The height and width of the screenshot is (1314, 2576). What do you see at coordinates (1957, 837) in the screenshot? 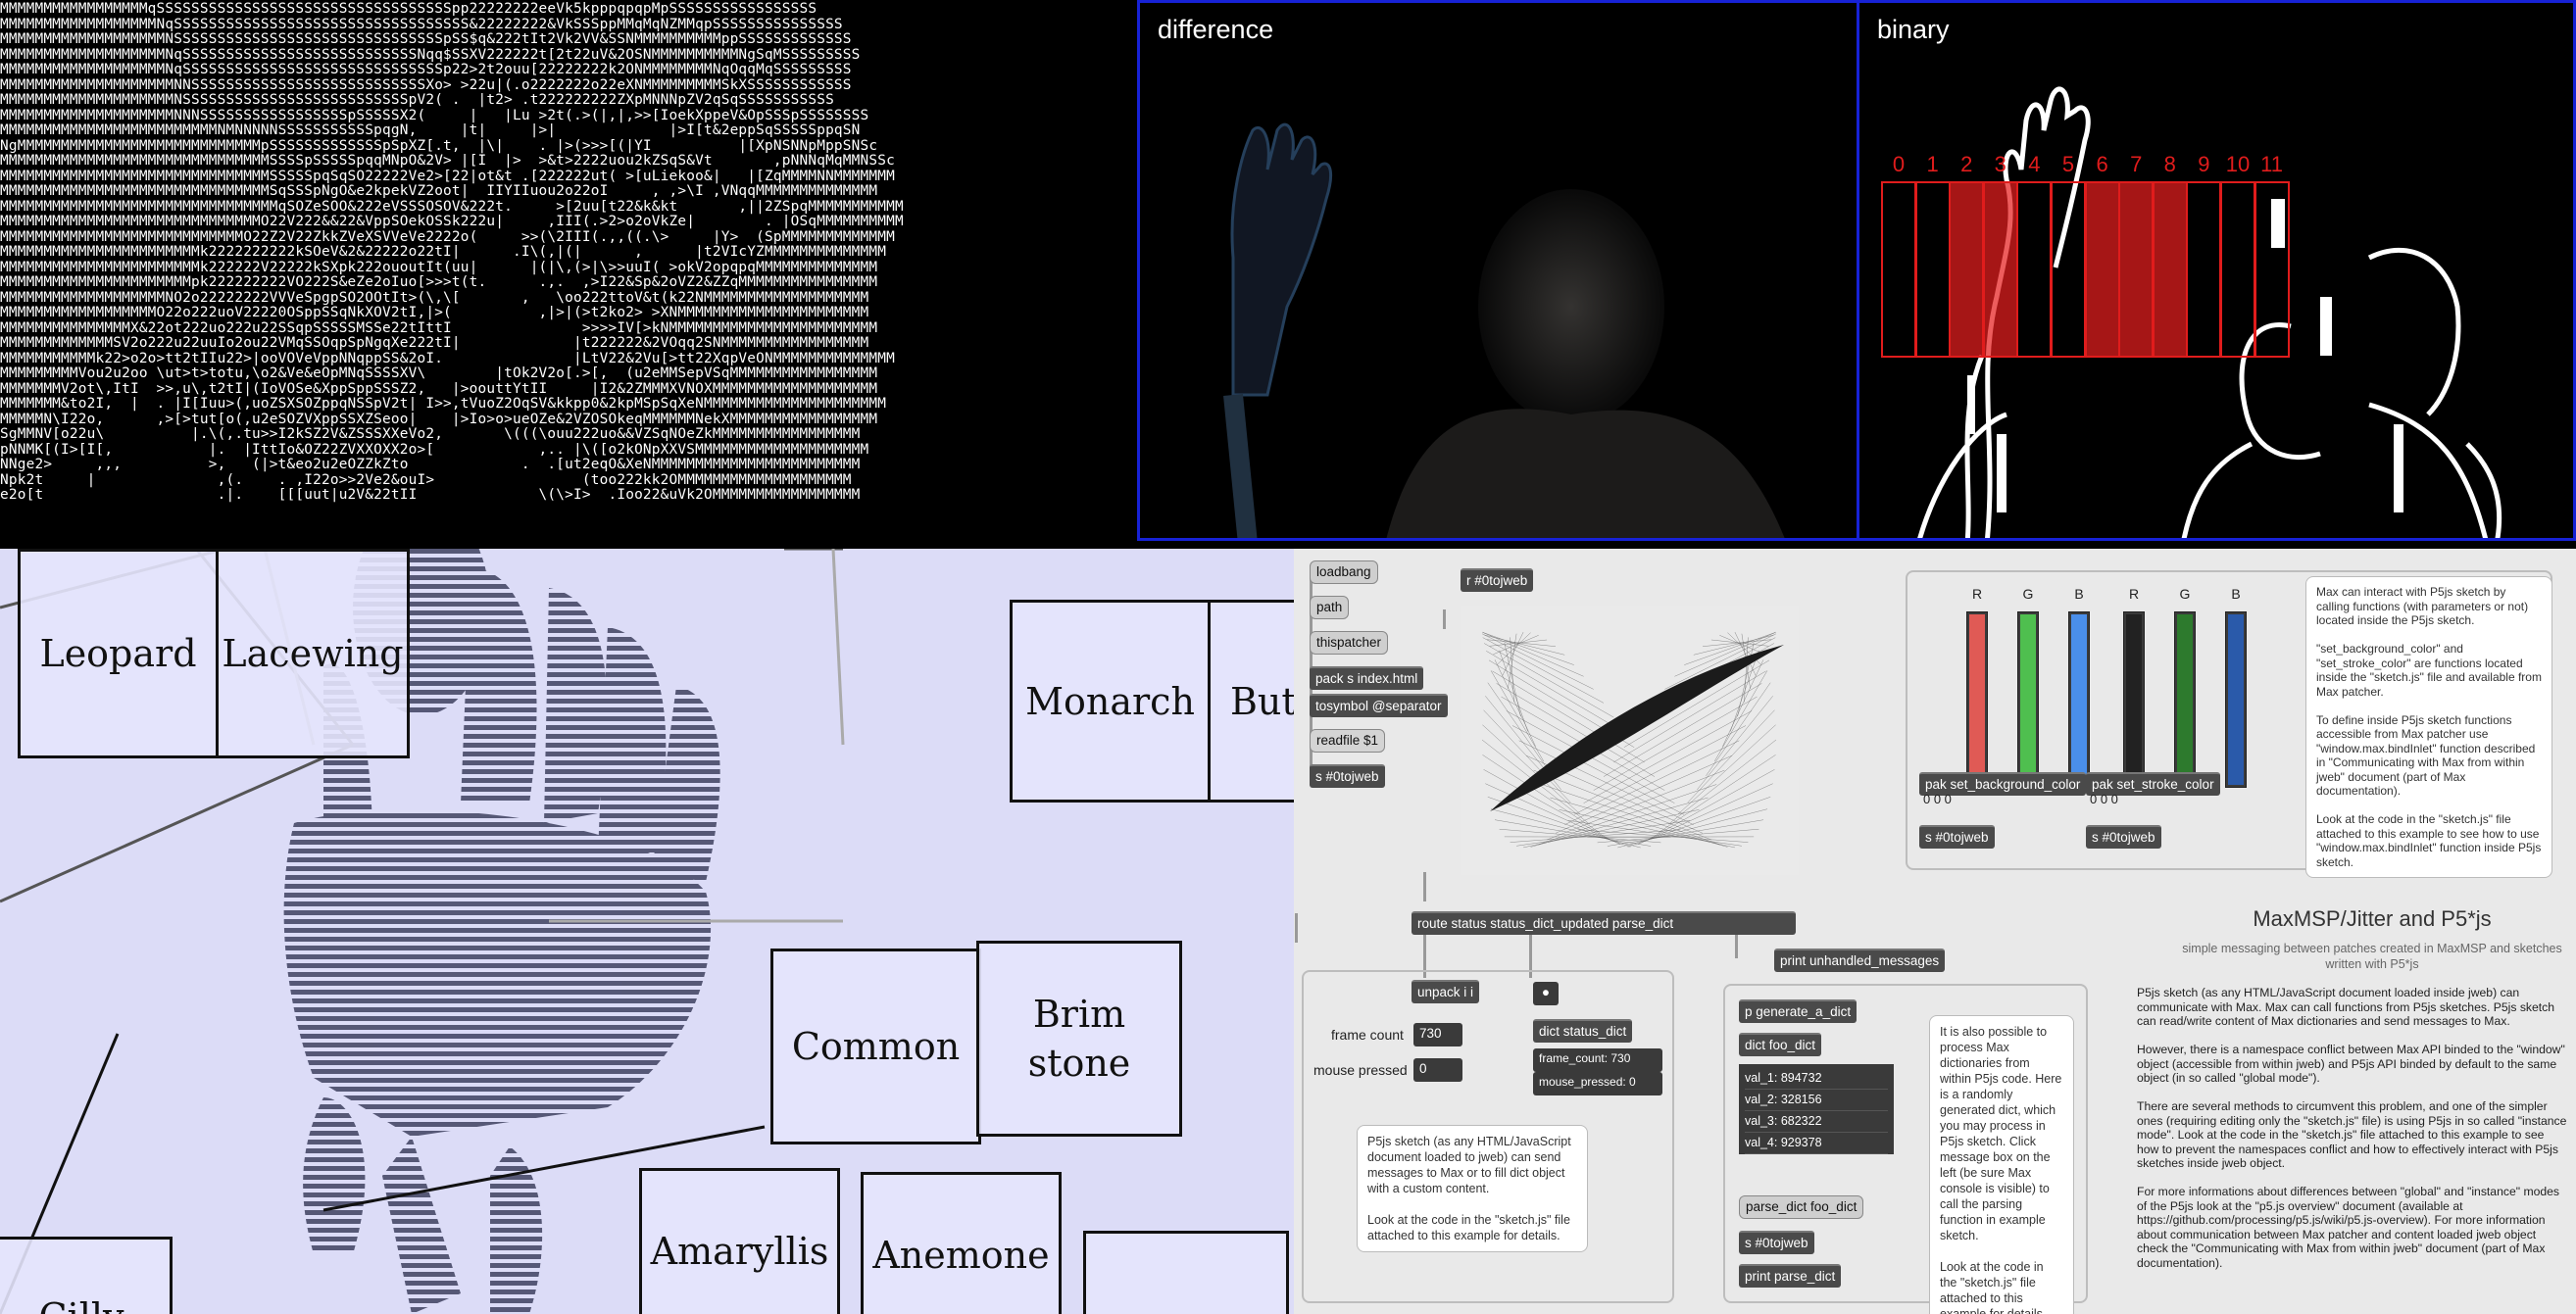
I see `send-tojweb-bg-object: s #0tojweb` at bounding box center [1957, 837].